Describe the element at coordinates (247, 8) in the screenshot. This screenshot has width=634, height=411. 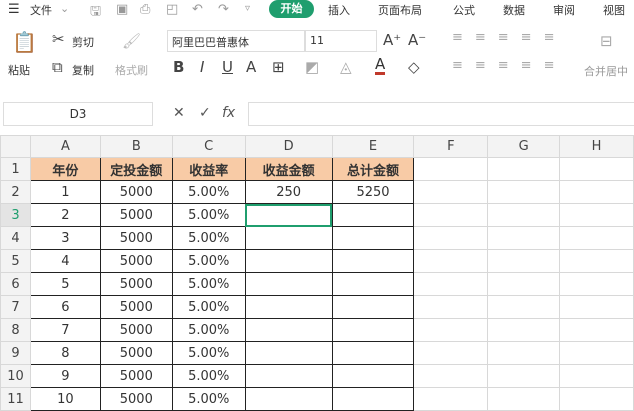
I see `customize-dropdown-icon: ▿` at that location.